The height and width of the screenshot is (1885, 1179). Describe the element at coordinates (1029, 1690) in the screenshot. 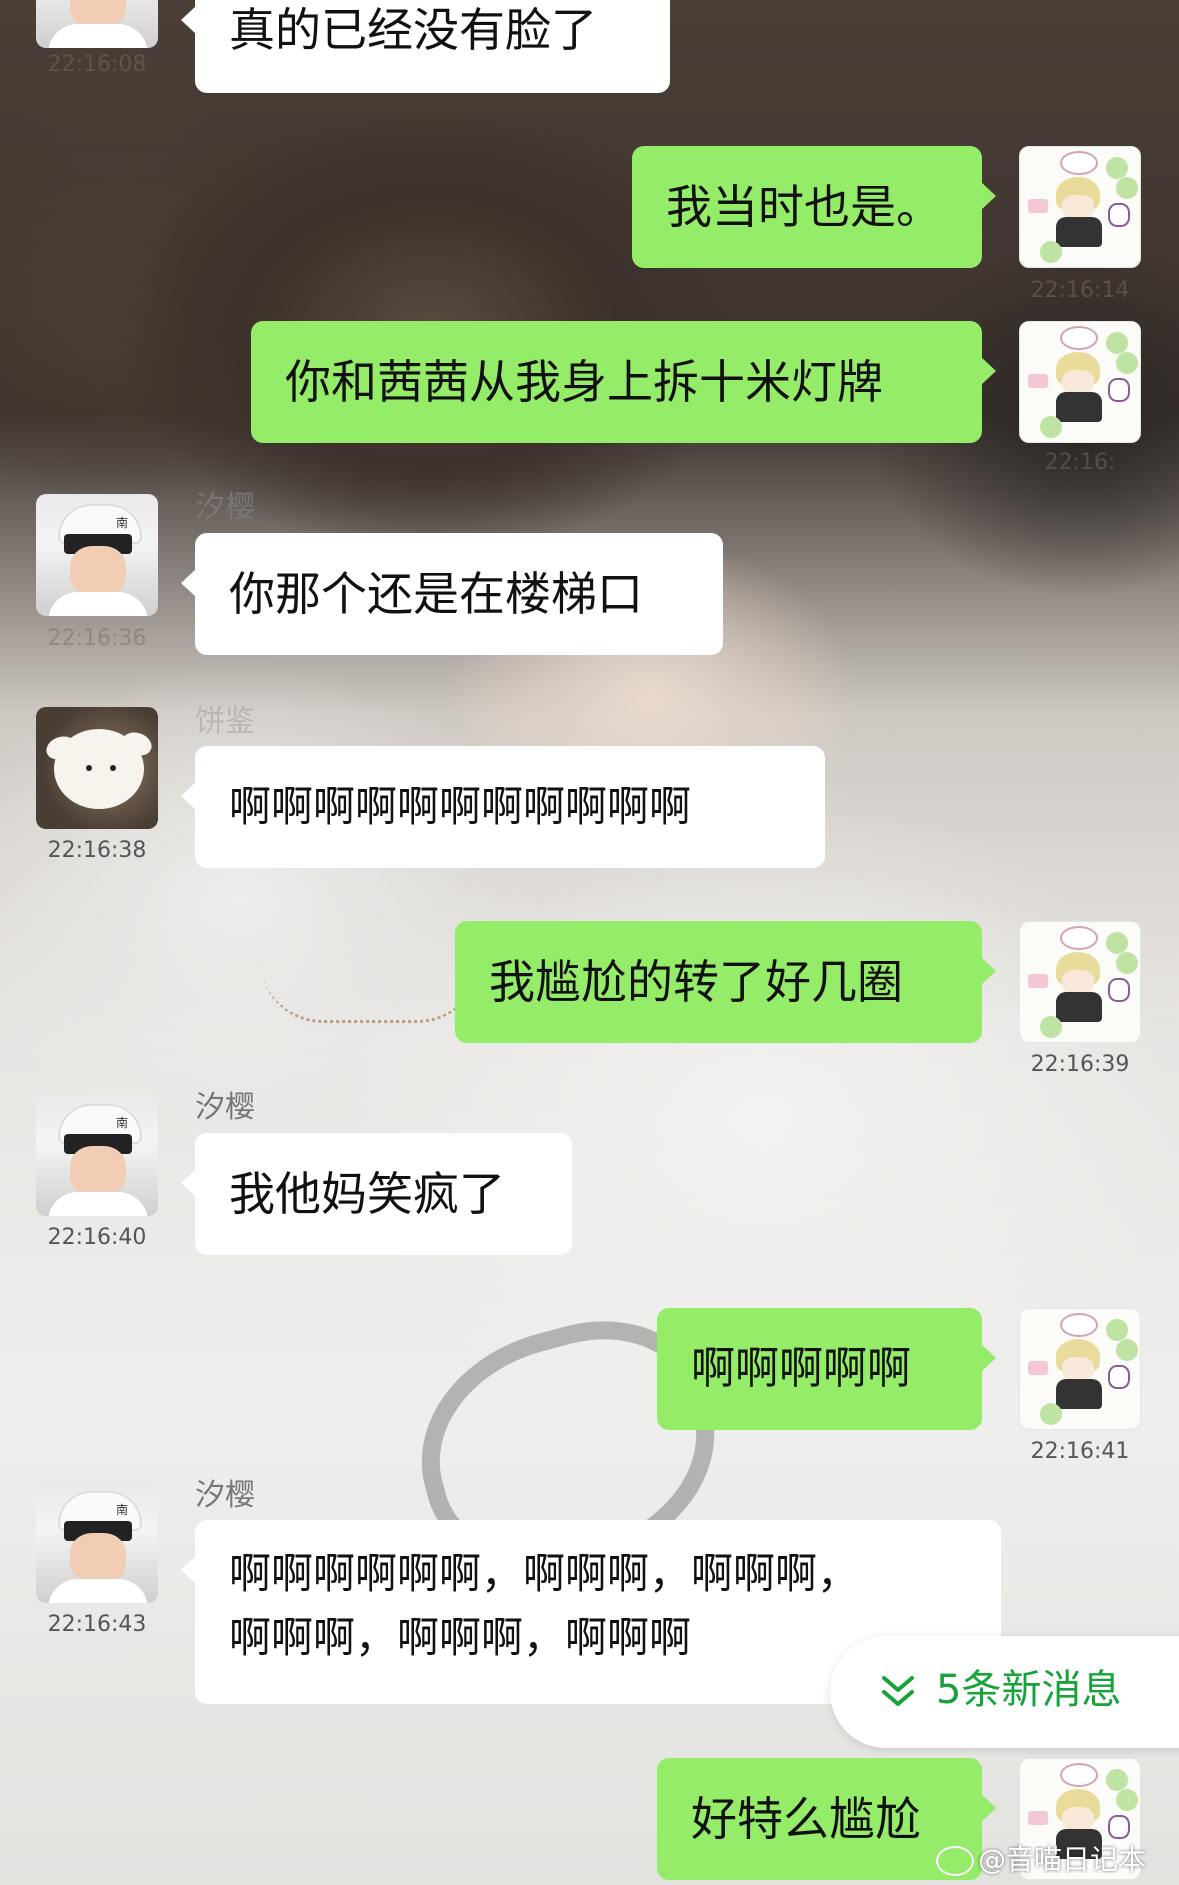

I see `new-messages-label: 5条新消息` at that location.